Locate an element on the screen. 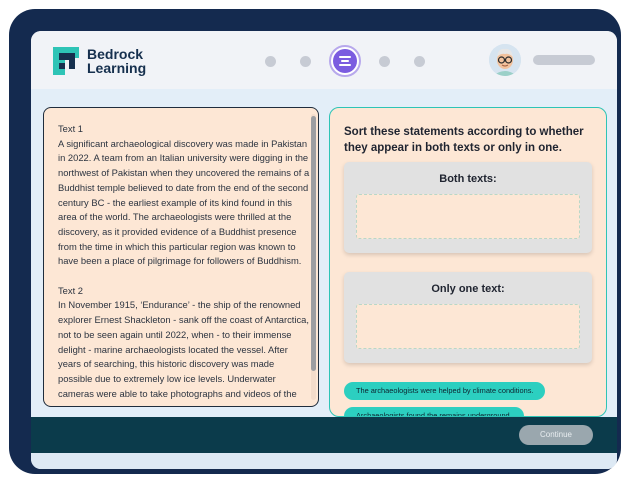 The width and height of the screenshot is (630, 483). logo-line-1: Bedrock is located at coordinates (115, 54).